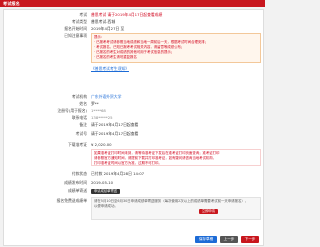 The height and width of the screenshot is (247, 320). Describe the element at coordinates (79, 96) in the screenshot. I see `school-label: 考试机构` at that location.